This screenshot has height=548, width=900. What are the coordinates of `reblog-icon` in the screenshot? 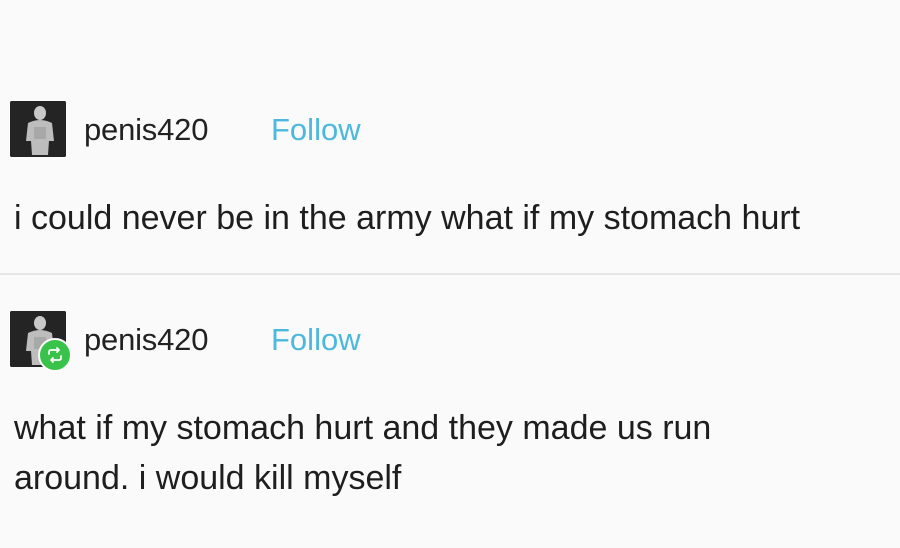 It's located at (55, 355).